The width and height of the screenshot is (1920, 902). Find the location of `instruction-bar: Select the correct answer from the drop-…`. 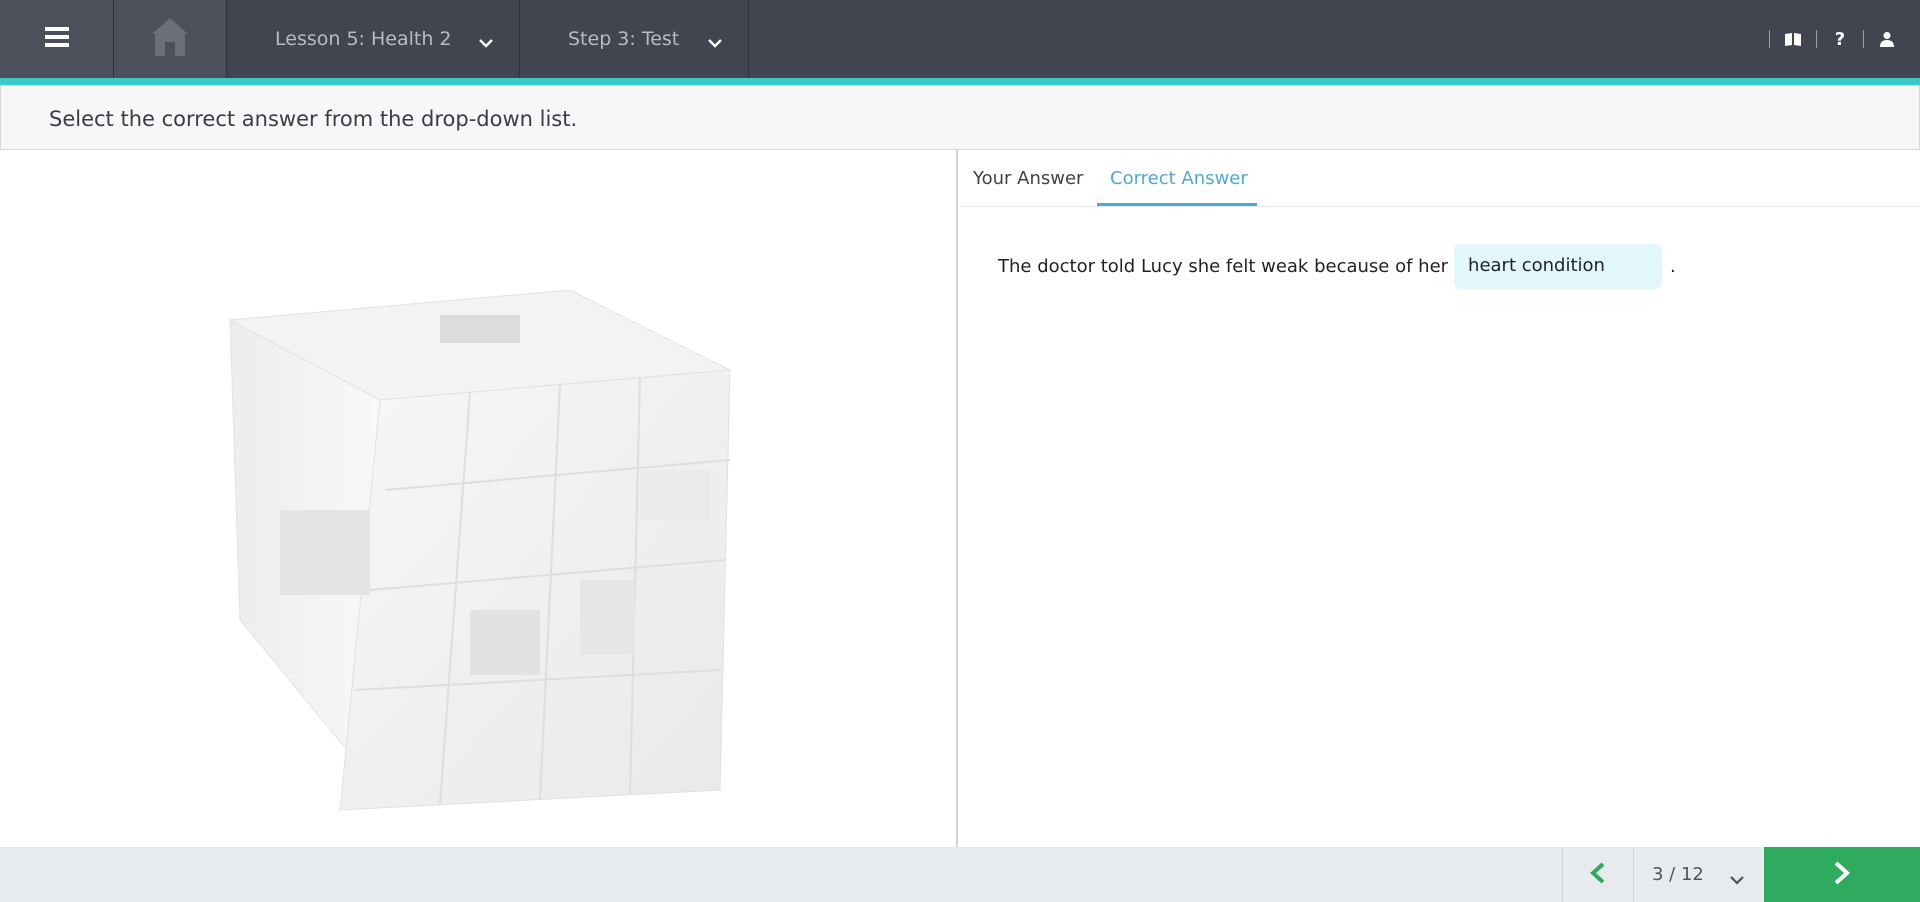

instruction-bar: Select the correct answer from the drop-… is located at coordinates (960, 117).